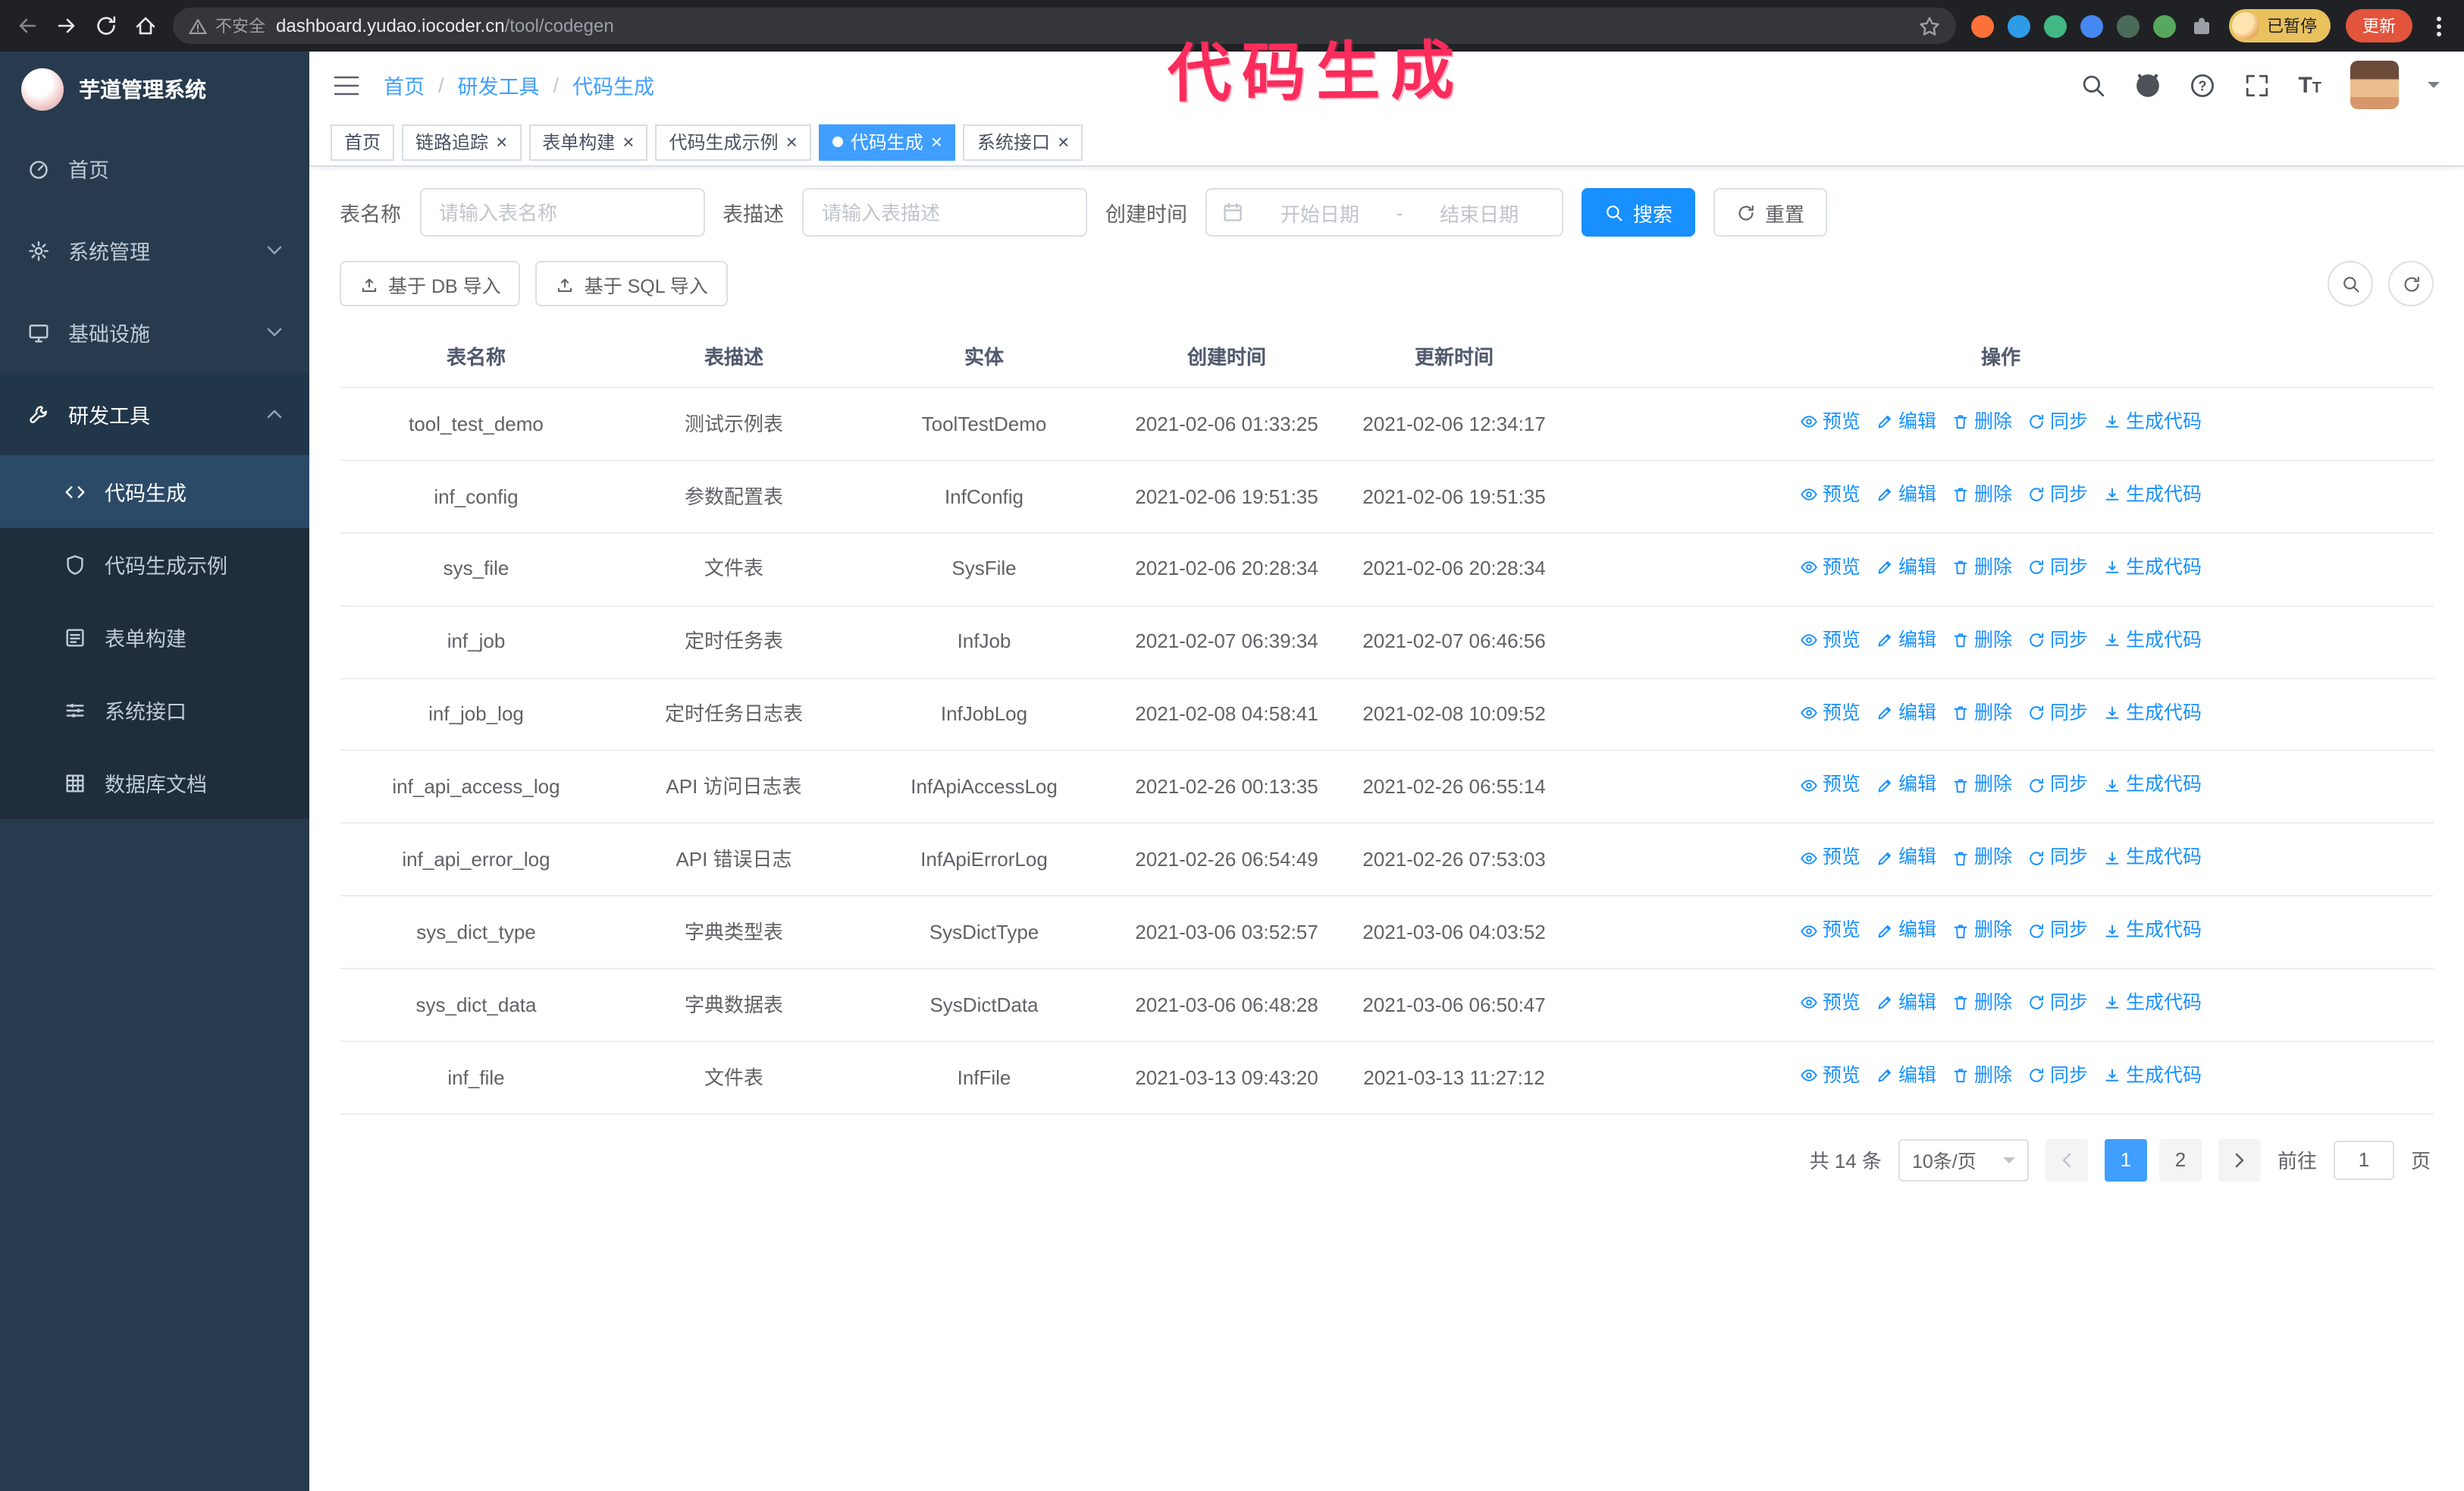 Image resolution: width=2464 pixels, height=1491 pixels. Describe the element at coordinates (613, 85) in the screenshot. I see `breadcrumb-current: 代码生成` at that location.